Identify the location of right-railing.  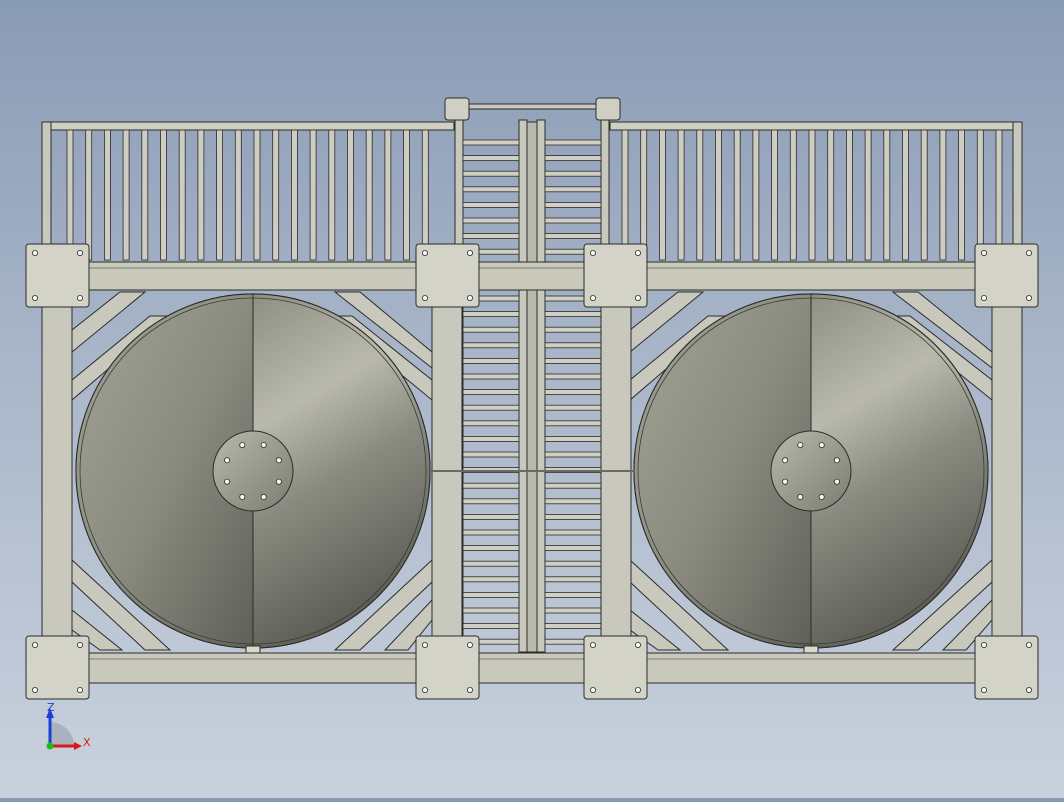
(816, 191).